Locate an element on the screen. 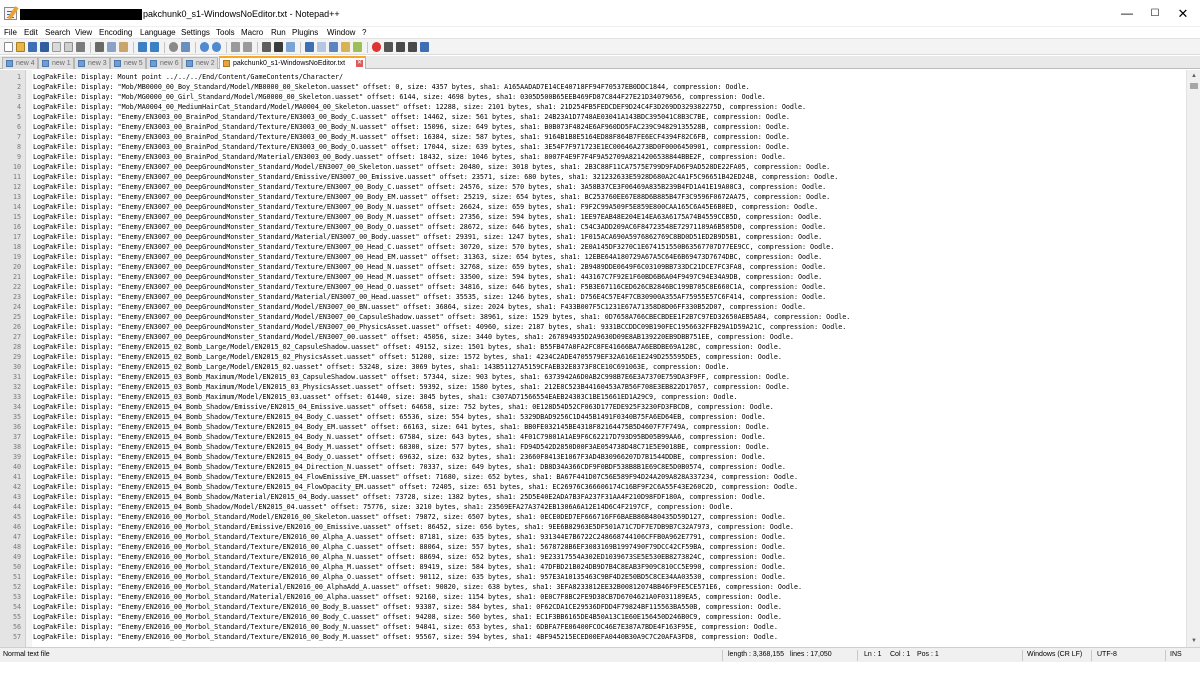 The height and width of the screenshot is (675, 1200). menu-language: Language is located at coordinates (158, 32).